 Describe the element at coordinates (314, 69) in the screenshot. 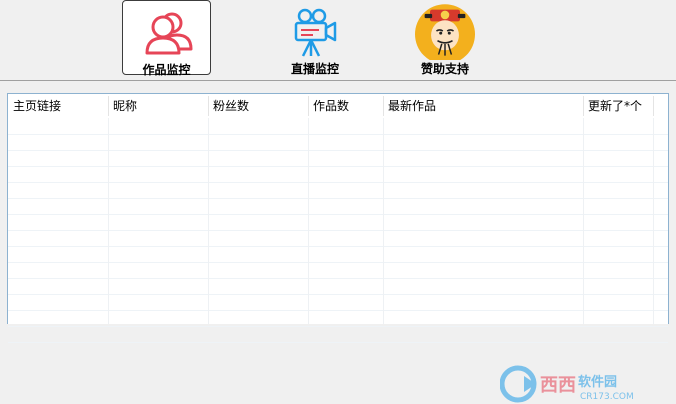

I see `live-monitor-label: 直播监控` at that location.